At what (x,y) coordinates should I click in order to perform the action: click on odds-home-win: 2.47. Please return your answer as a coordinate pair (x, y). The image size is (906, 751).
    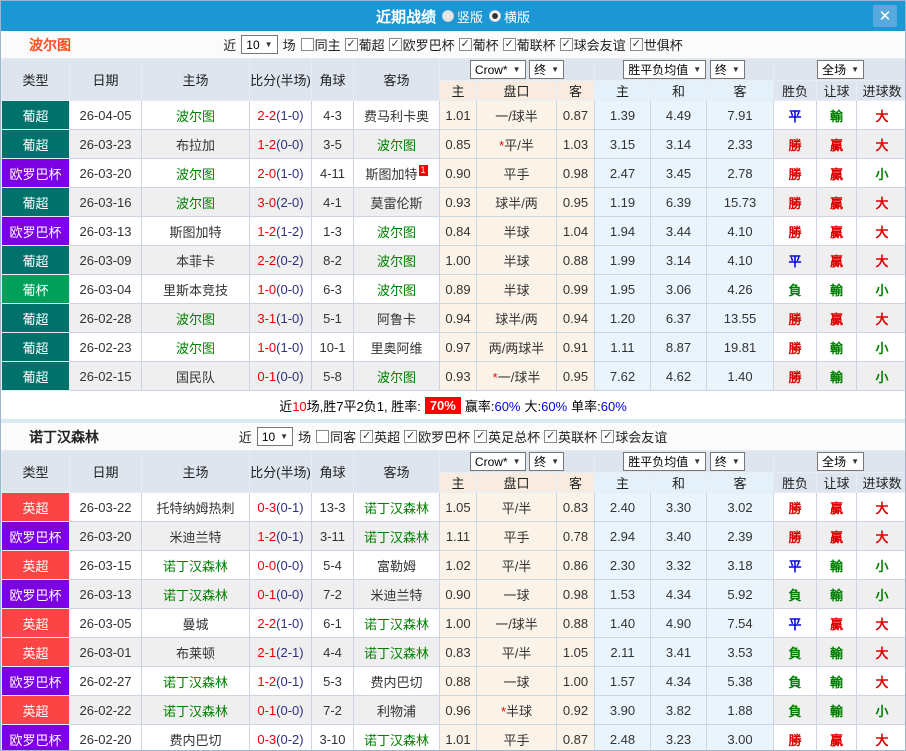
    Looking at the image, I should click on (622, 173).